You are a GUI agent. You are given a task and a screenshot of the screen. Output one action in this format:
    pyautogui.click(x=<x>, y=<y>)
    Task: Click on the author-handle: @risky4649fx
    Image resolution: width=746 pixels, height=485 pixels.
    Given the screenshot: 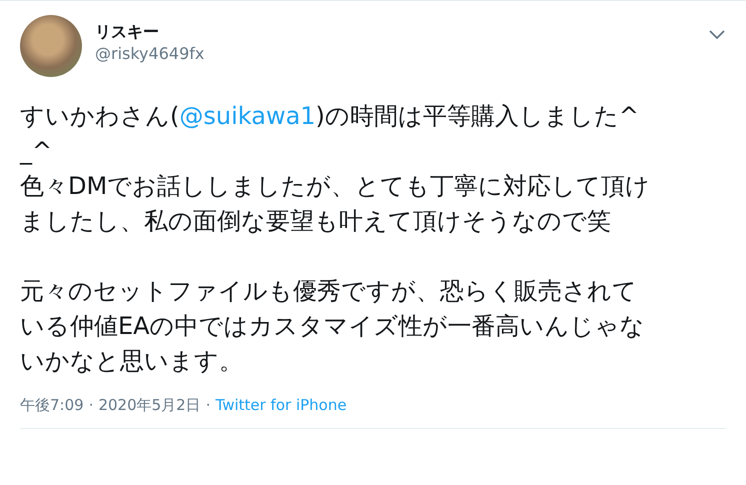 What is the action you would take?
    pyautogui.click(x=395, y=54)
    